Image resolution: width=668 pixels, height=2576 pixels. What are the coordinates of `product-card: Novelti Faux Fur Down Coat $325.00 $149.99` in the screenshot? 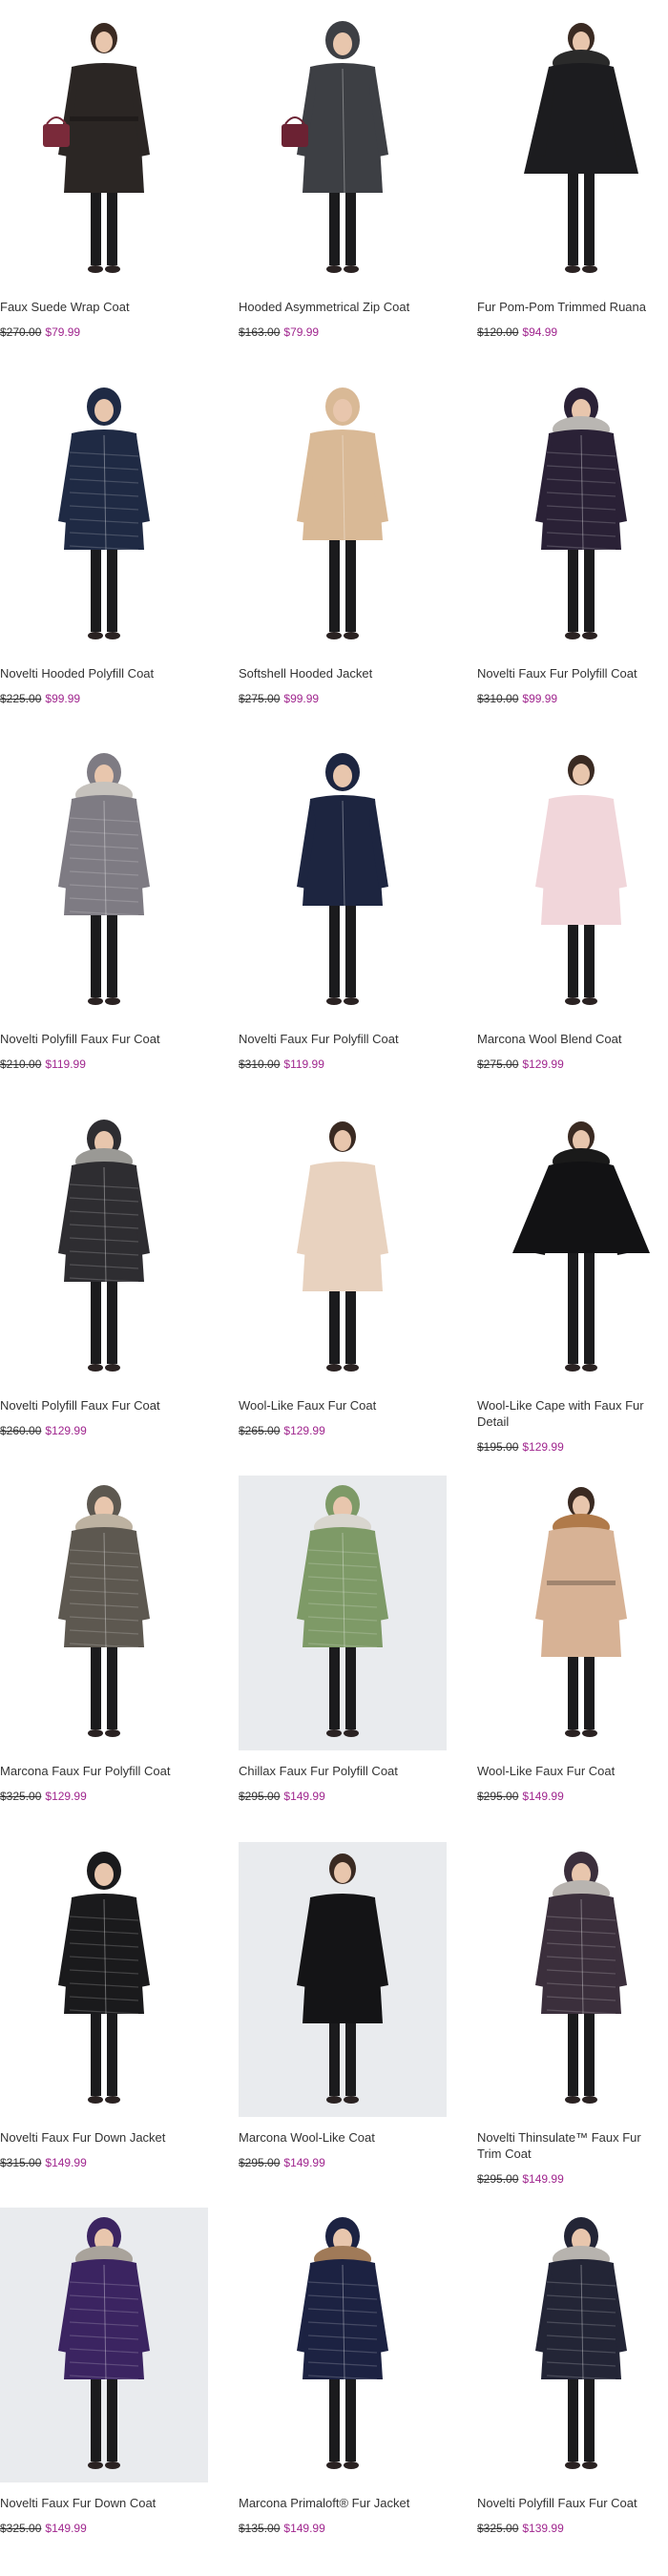 It's located at (119, 2379).